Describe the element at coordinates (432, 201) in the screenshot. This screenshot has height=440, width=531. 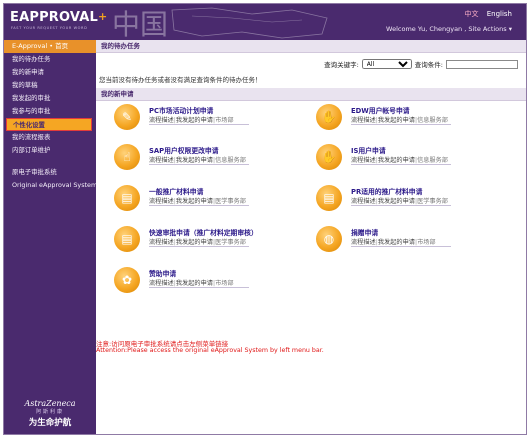
I see `department-label: 医学事务部` at that location.